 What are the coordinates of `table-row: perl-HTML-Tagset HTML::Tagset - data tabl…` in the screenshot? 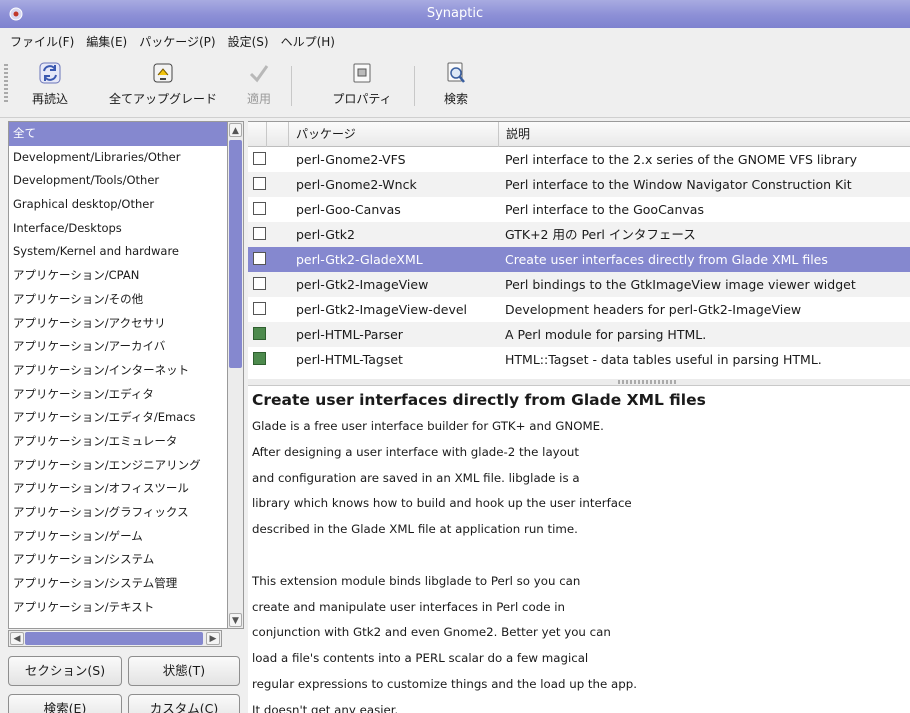 It's located at (579, 359).